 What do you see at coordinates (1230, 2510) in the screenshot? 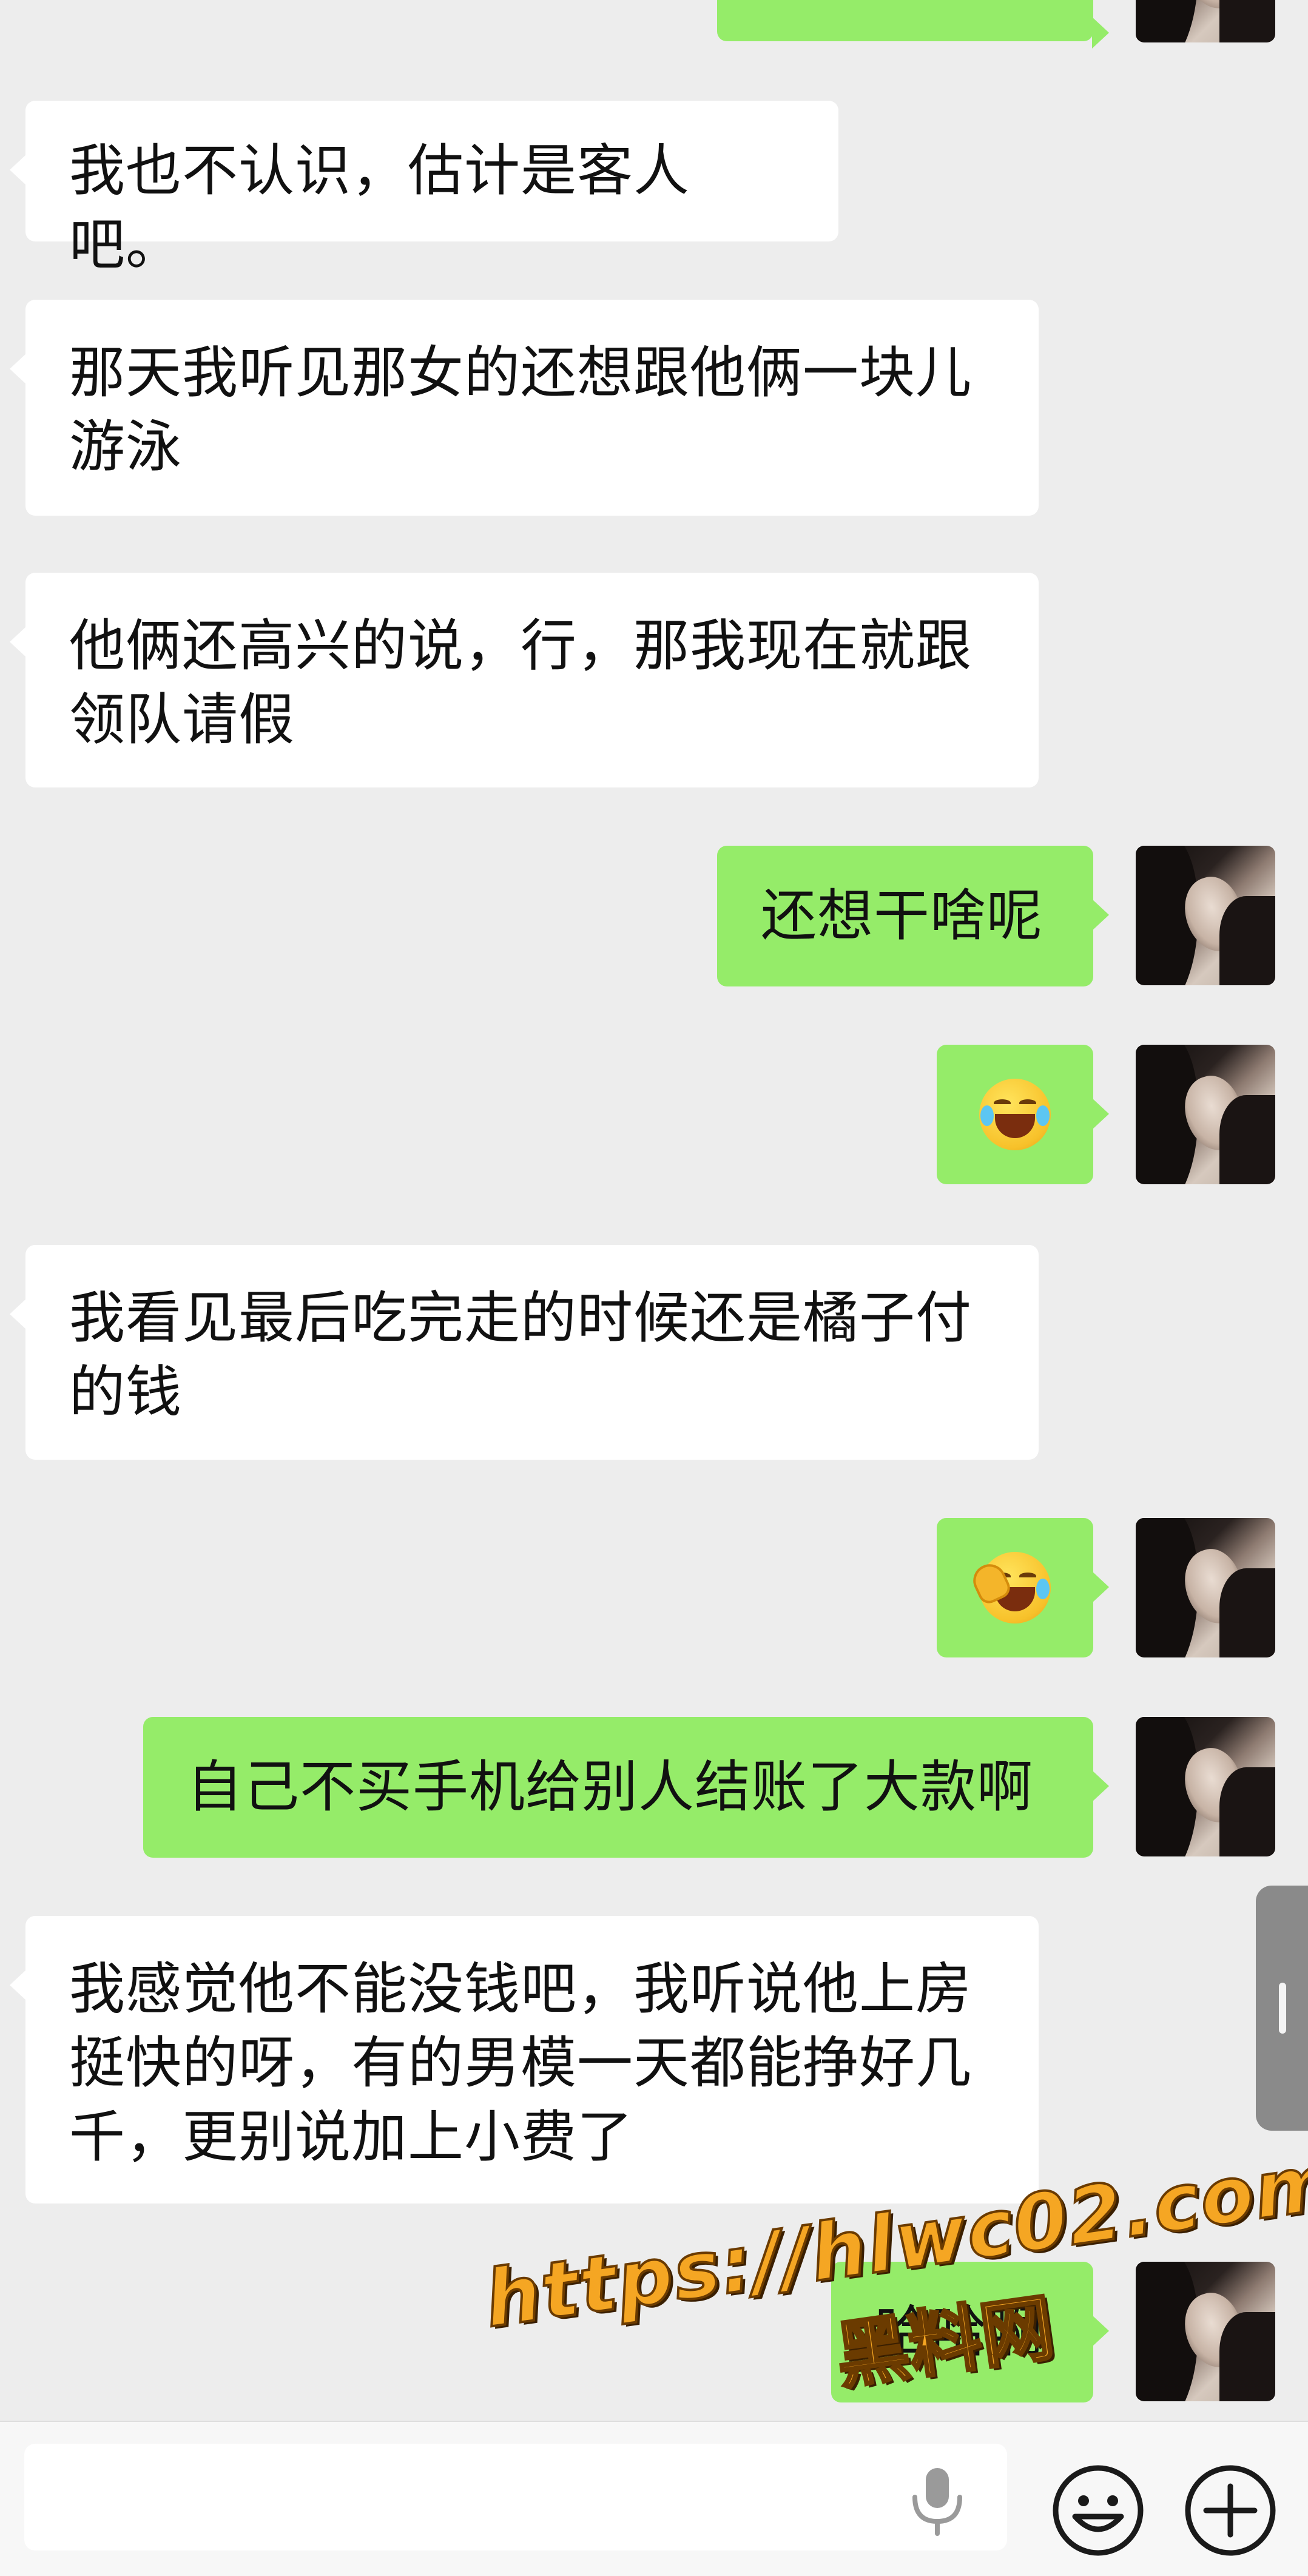
I see `plus-icon` at bounding box center [1230, 2510].